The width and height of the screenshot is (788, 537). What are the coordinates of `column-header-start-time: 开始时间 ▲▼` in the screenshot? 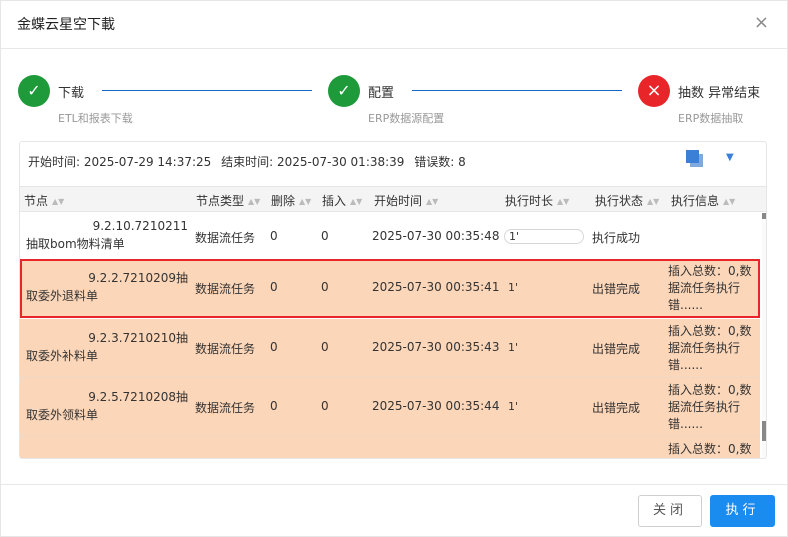 It's located at (406, 200).